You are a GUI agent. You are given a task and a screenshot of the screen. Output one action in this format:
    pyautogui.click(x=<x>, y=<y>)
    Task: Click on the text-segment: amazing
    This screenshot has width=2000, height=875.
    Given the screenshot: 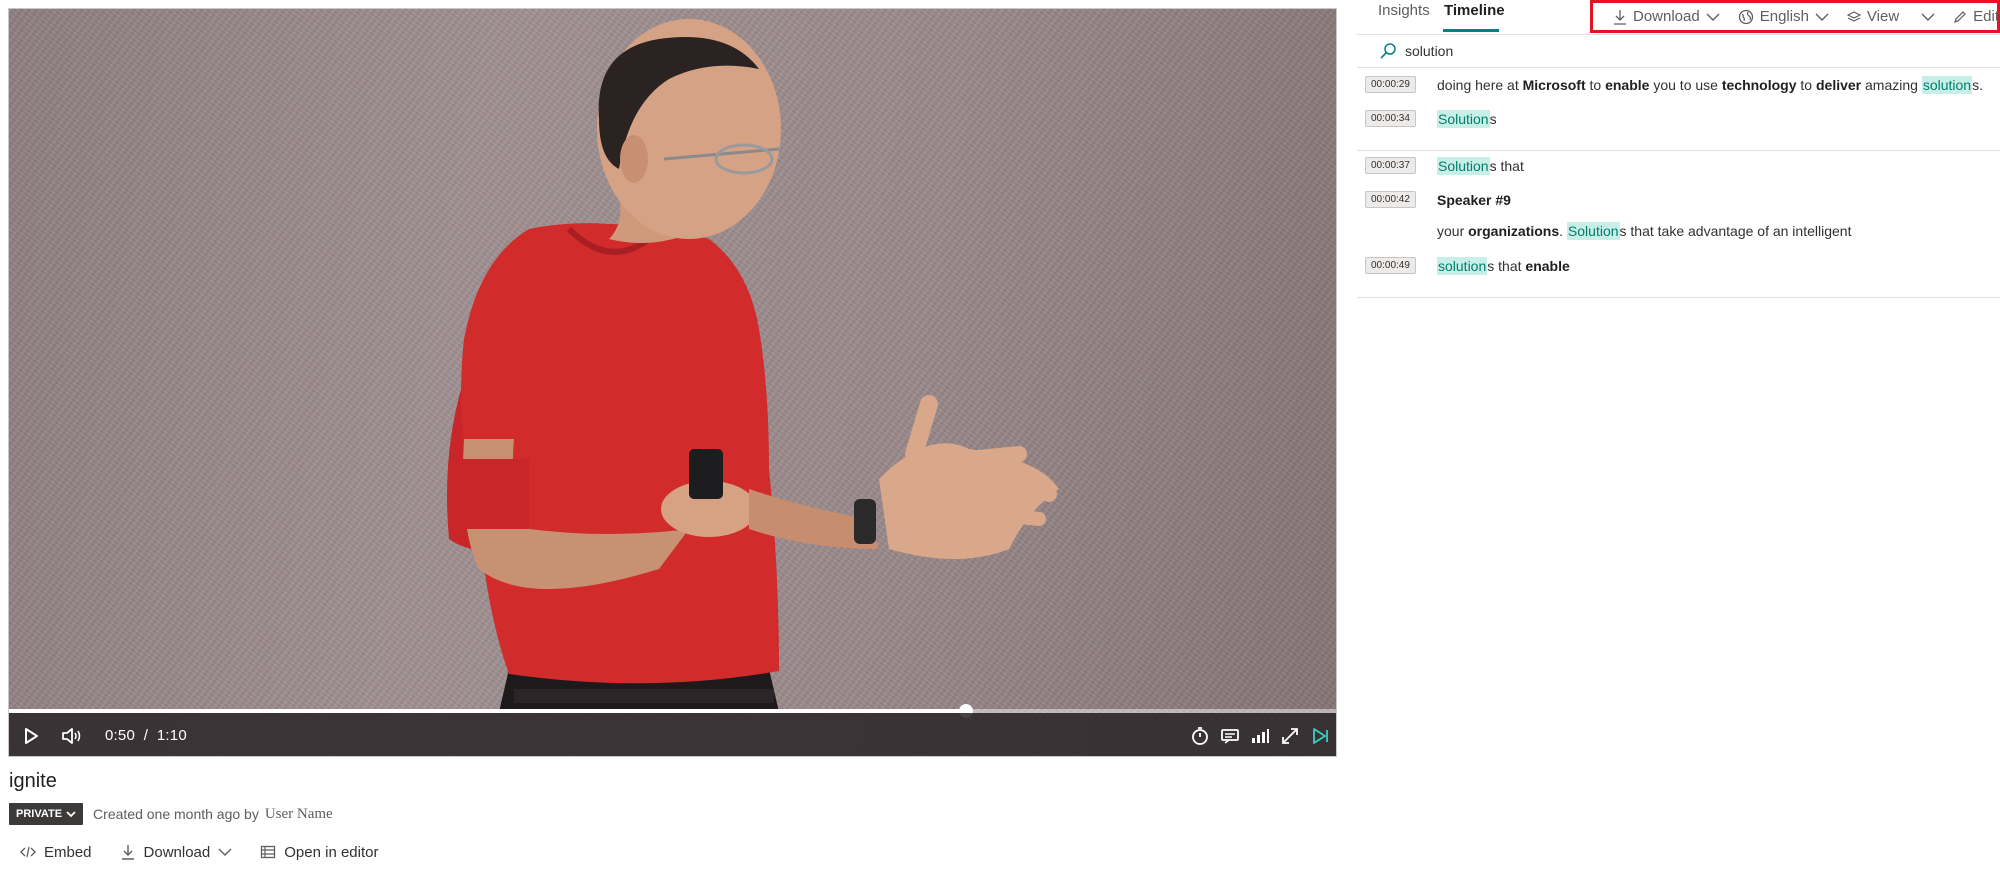 What is the action you would take?
    pyautogui.click(x=1891, y=85)
    